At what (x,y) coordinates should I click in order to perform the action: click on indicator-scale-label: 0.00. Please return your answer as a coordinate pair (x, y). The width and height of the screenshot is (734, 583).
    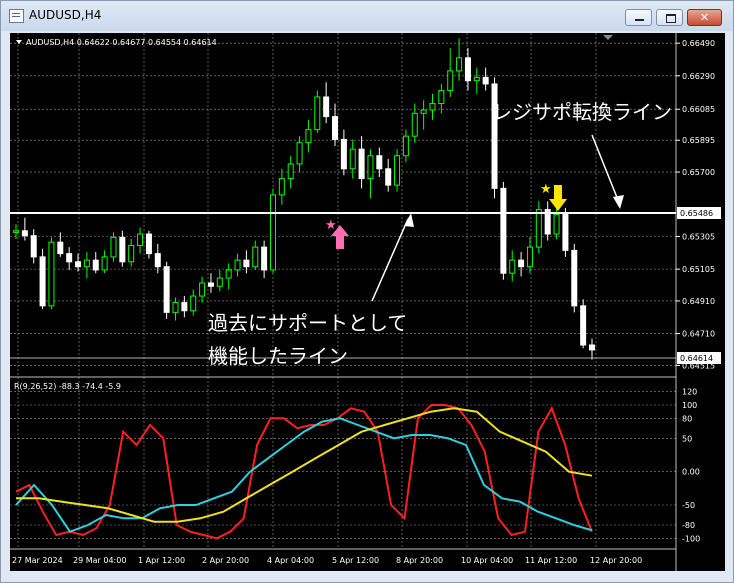
    Looking at the image, I should click on (691, 472).